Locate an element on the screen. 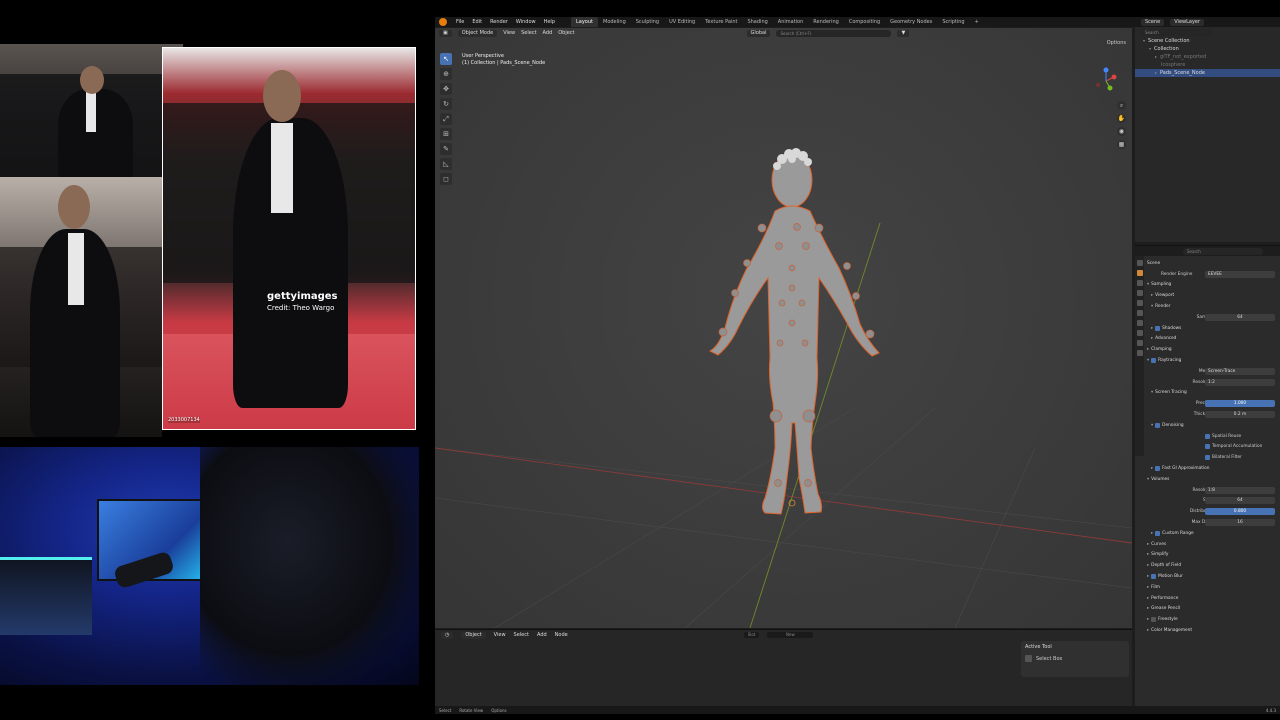  options-dropdown: Options is located at coordinates (1116, 43).